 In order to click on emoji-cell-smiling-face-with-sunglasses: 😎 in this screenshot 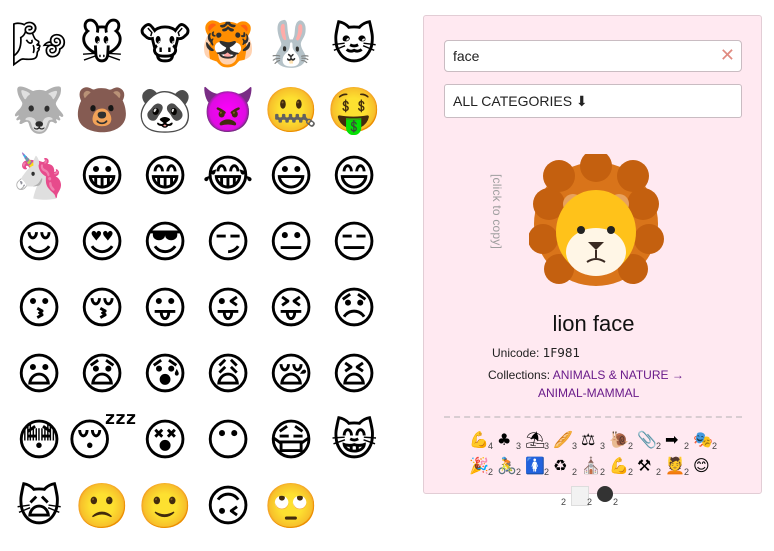, I will do `click(165, 243)`.